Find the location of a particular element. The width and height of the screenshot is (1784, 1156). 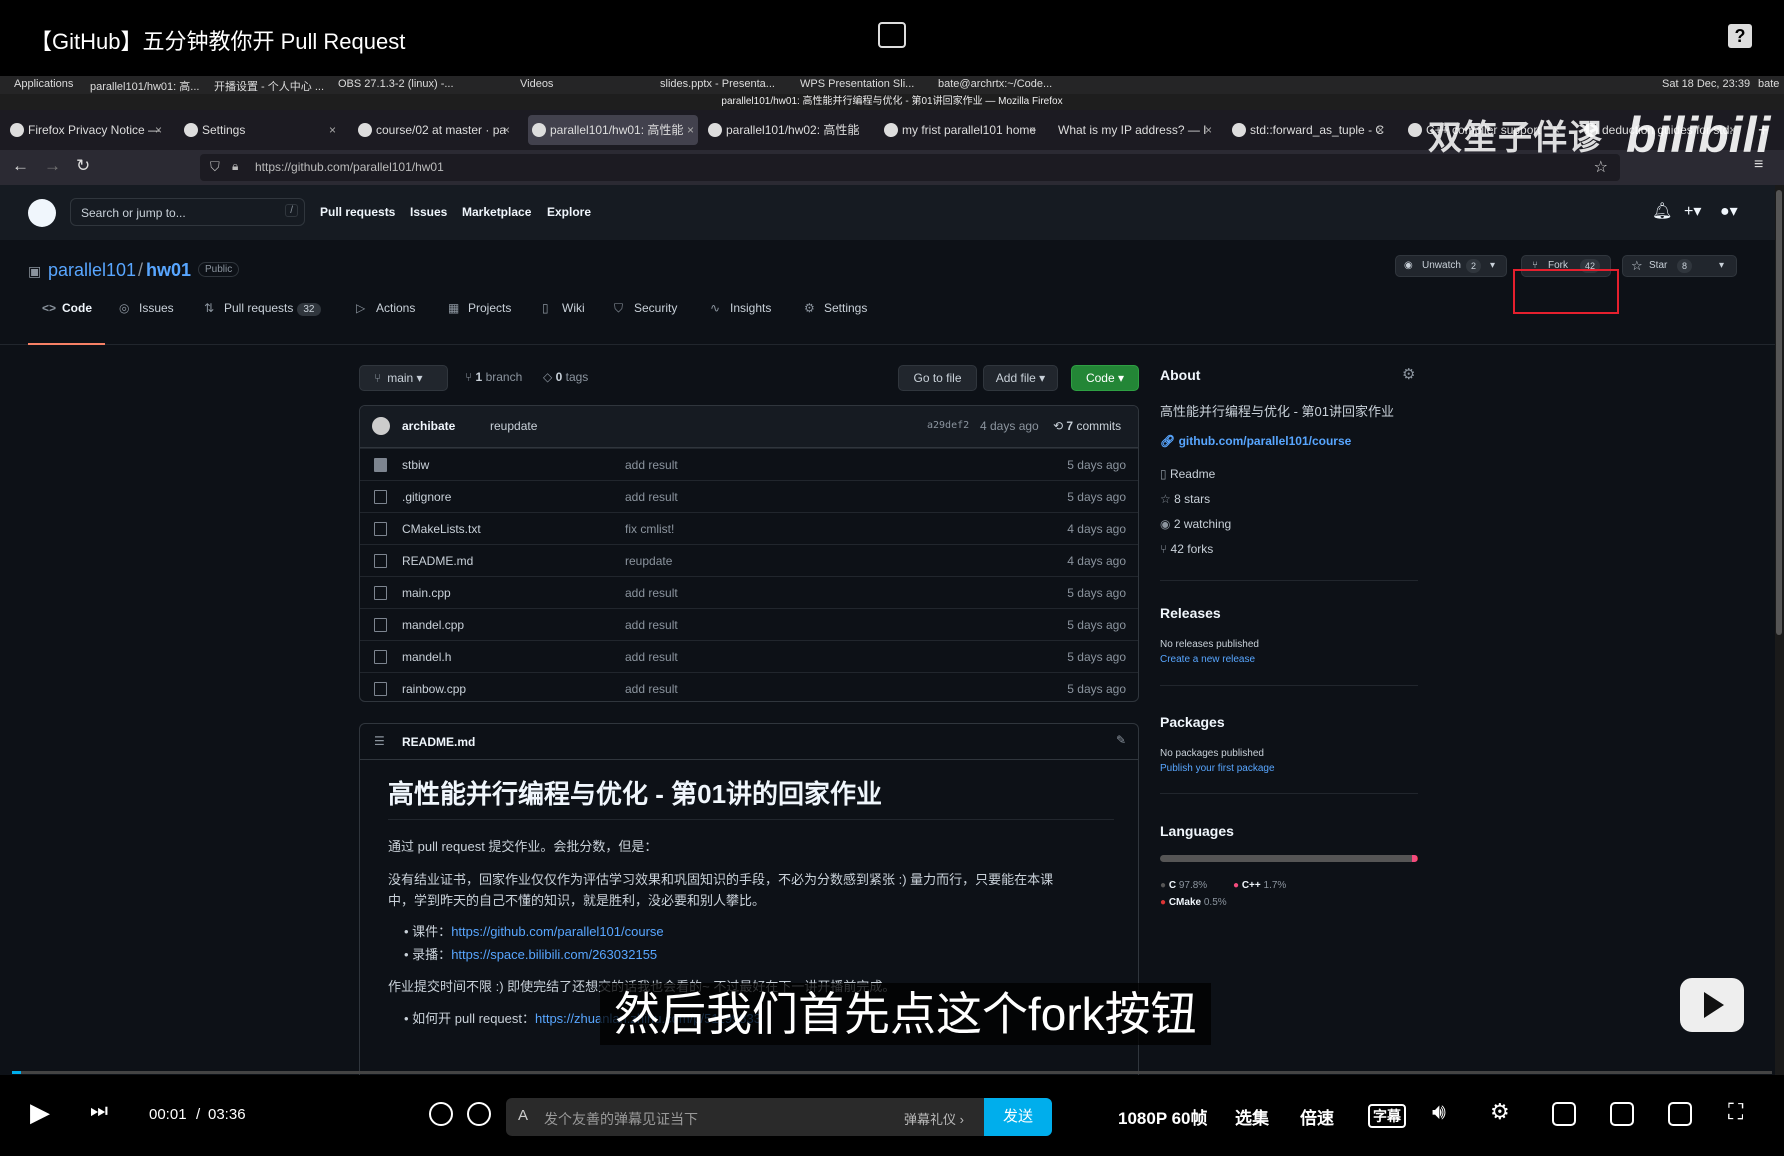

volume-icon: 🔊︎ is located at coordinates (1439, 1112).